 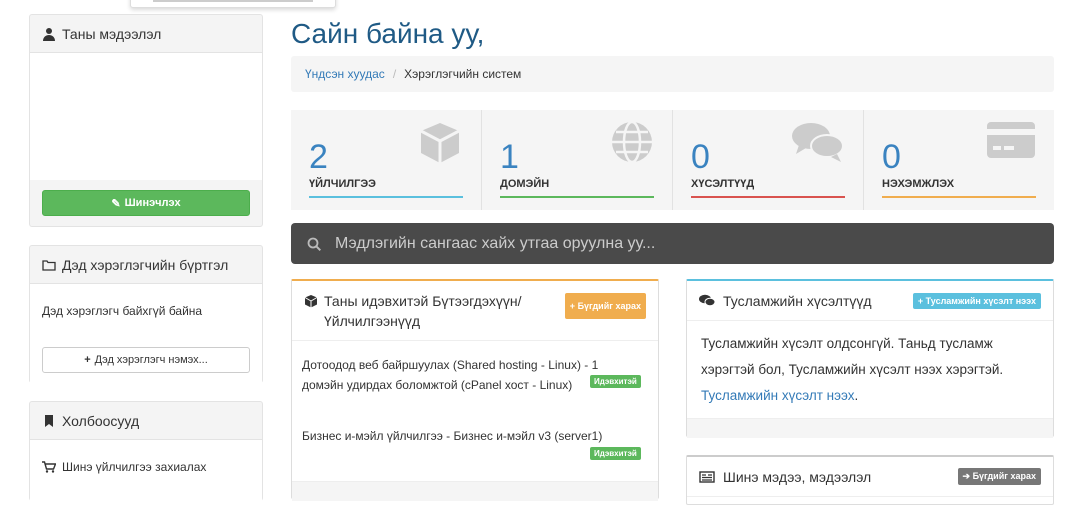 I want to click on news-view-all-button: ➔ Бүгдийг харах, so click(x=999, y=476).